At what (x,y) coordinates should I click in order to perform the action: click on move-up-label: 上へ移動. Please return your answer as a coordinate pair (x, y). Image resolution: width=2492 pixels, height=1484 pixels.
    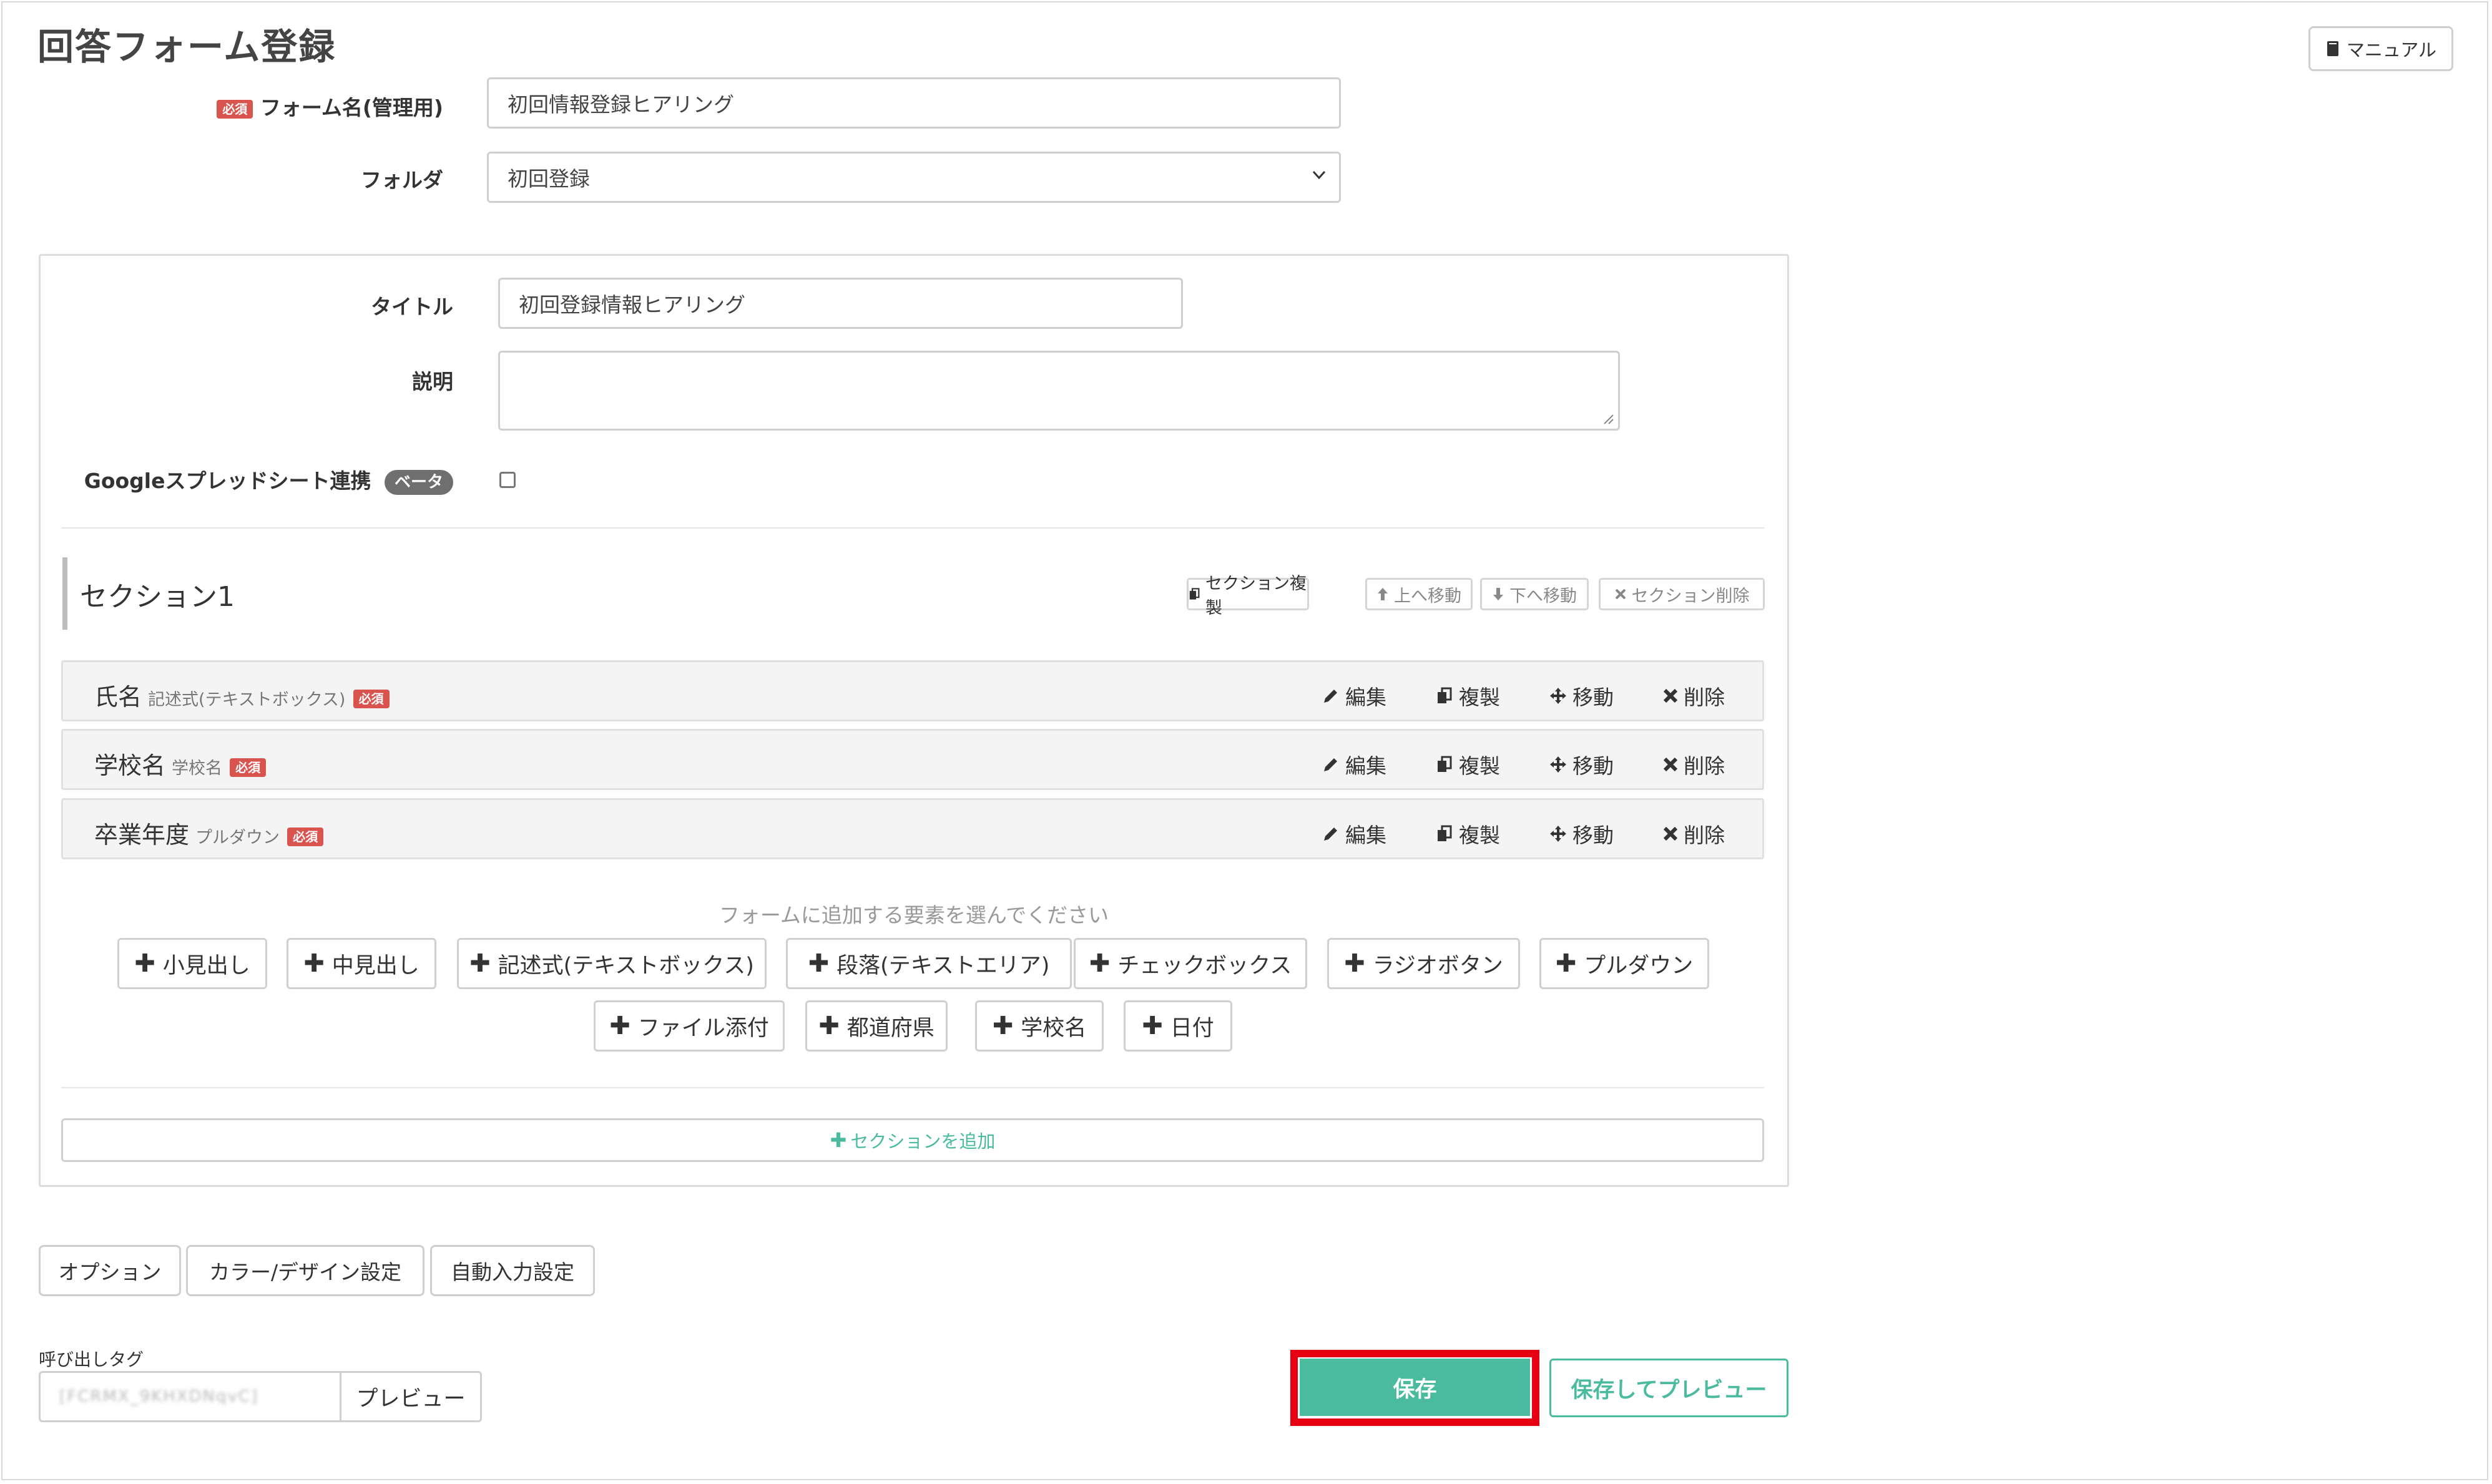
    Looking at the image, I should click on (1427, 596).